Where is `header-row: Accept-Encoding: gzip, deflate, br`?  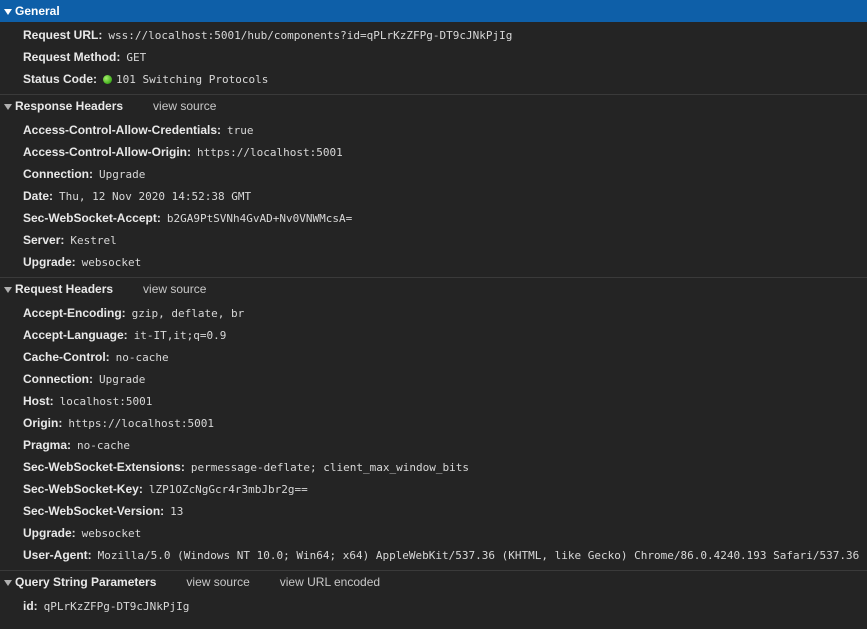 header-row: Accept-Encoding: gzip, deflate, br is located at coordinates (433, 313).